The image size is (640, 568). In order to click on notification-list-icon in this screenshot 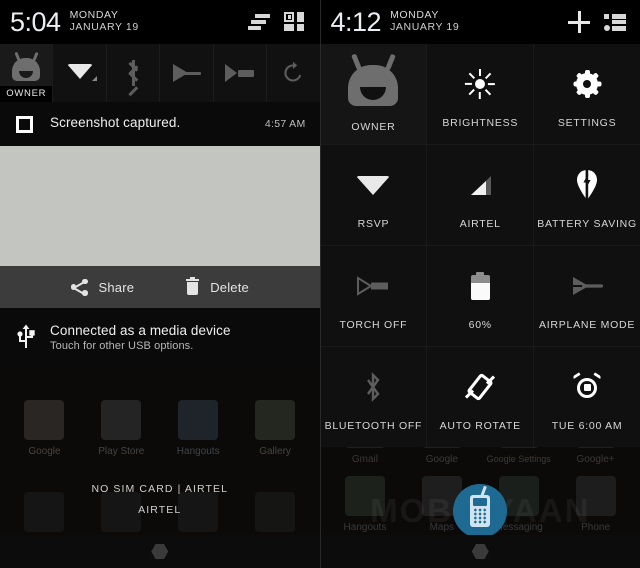, I will do `click(615, 22)`.